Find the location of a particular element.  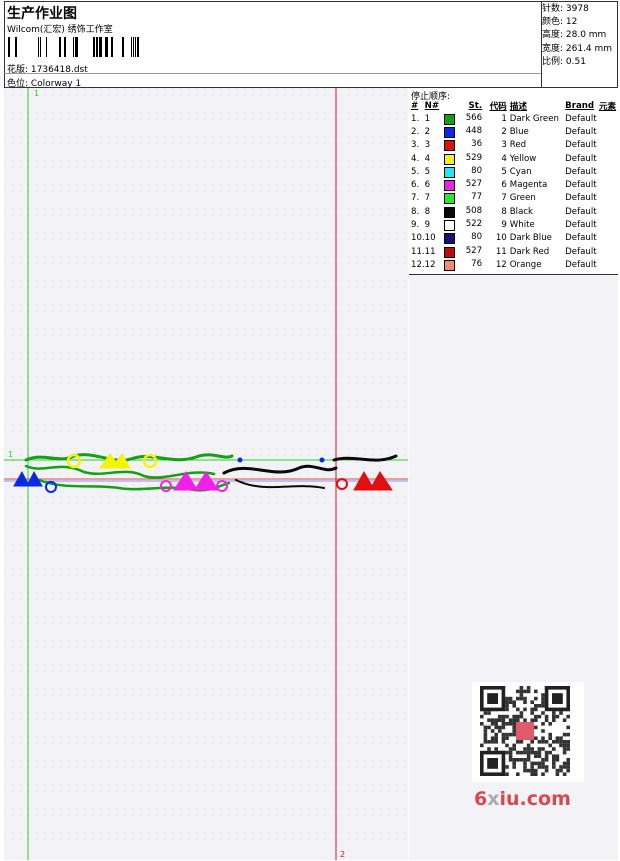

row-code: 2 is located at coordinates (504, 131).